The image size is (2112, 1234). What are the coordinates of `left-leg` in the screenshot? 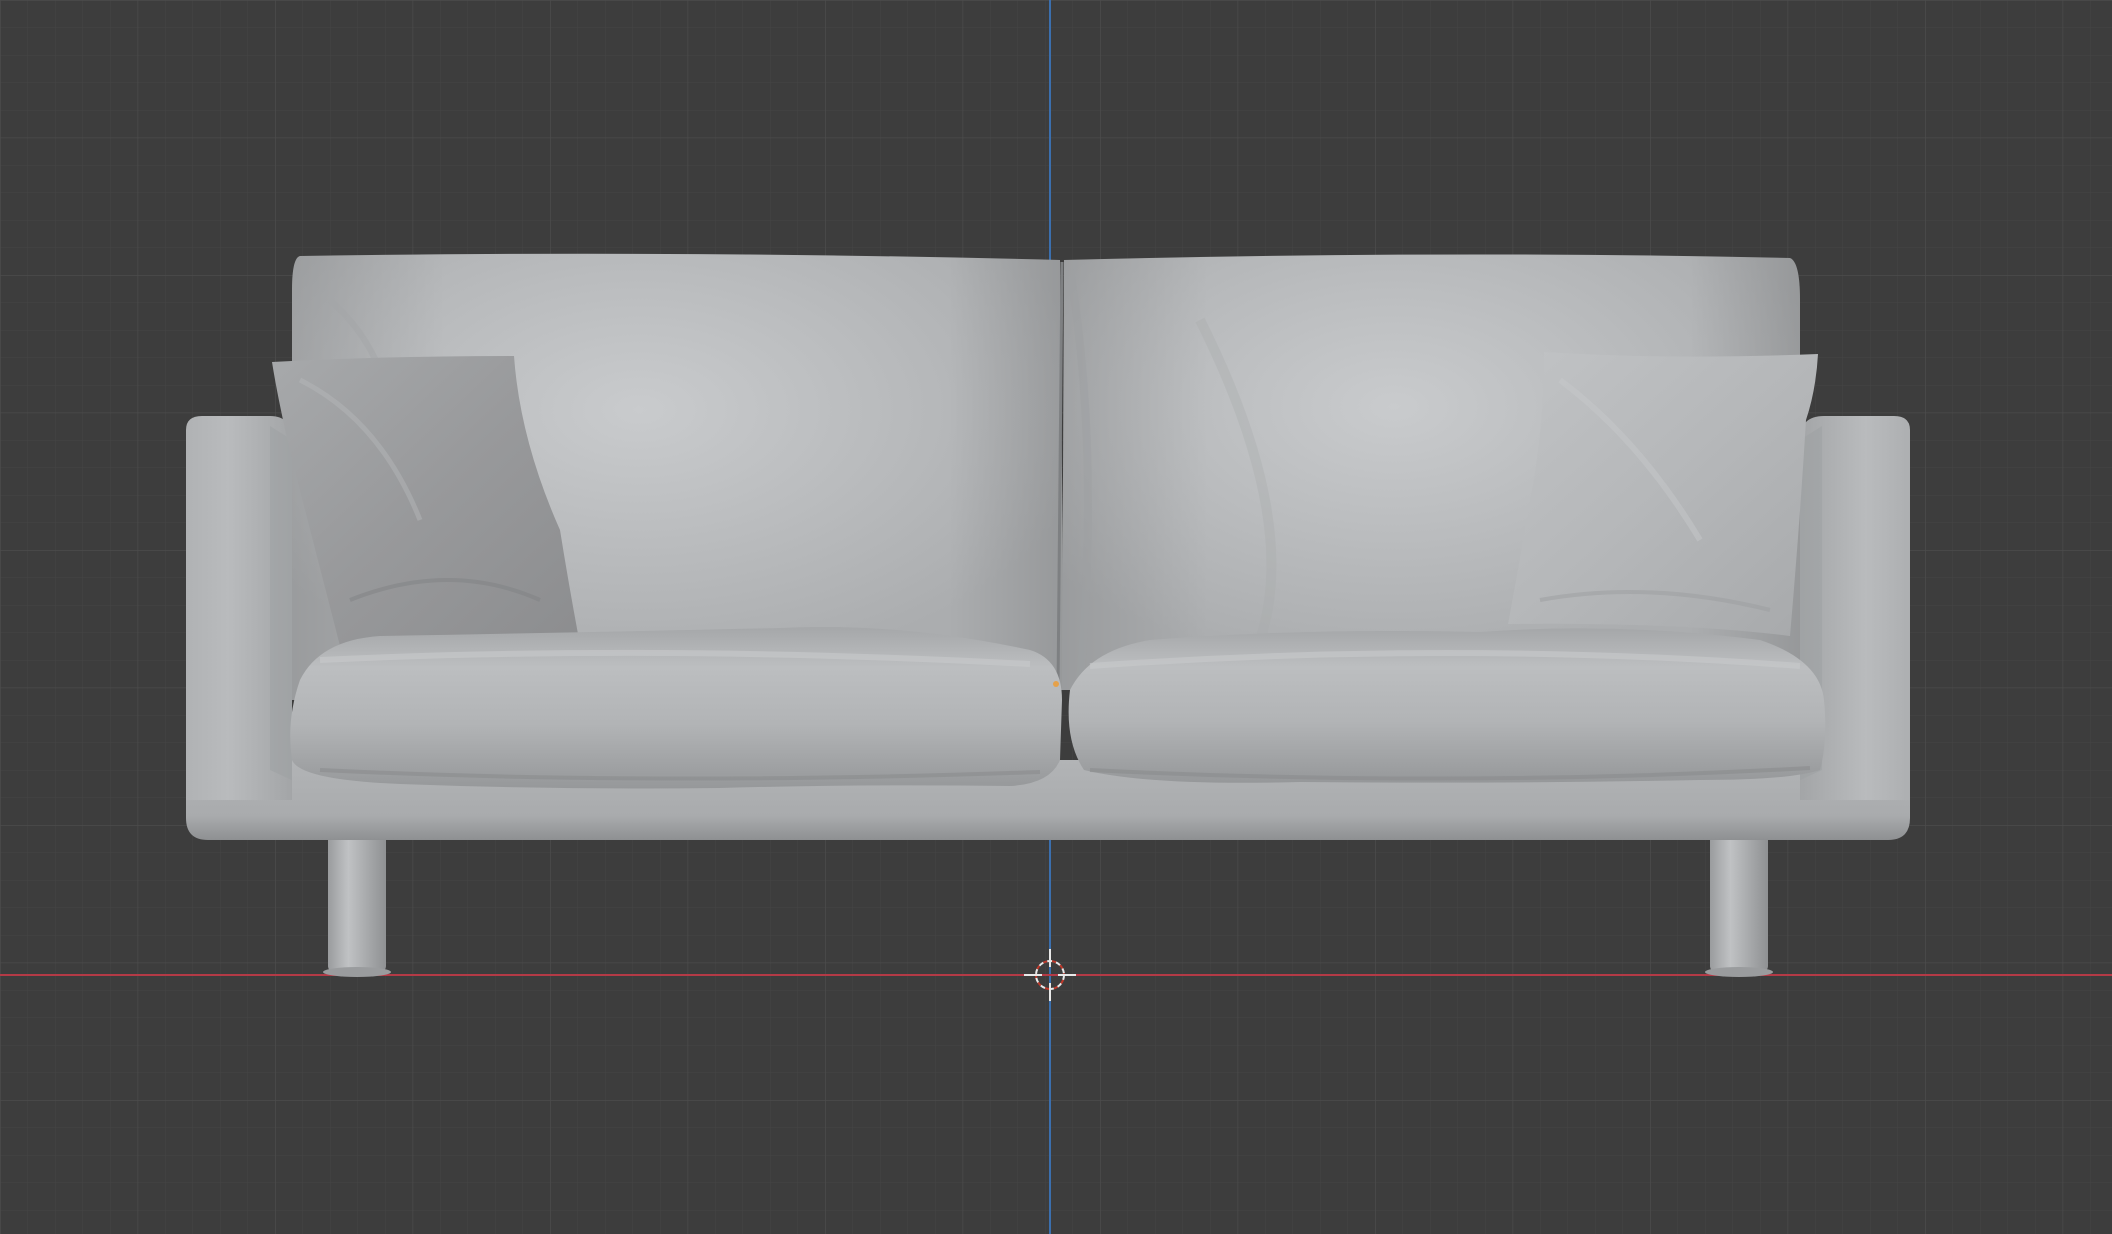 It's located at (357, 903).